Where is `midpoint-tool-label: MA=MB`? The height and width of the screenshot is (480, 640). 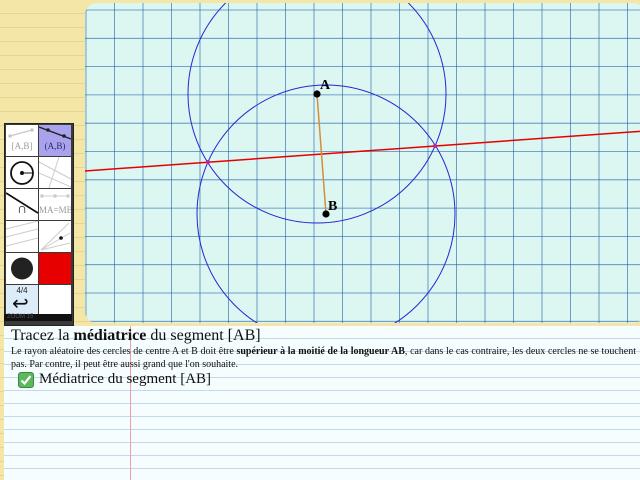 midpoint-tool-label: MA=MB is located at coordinates (55, 210).